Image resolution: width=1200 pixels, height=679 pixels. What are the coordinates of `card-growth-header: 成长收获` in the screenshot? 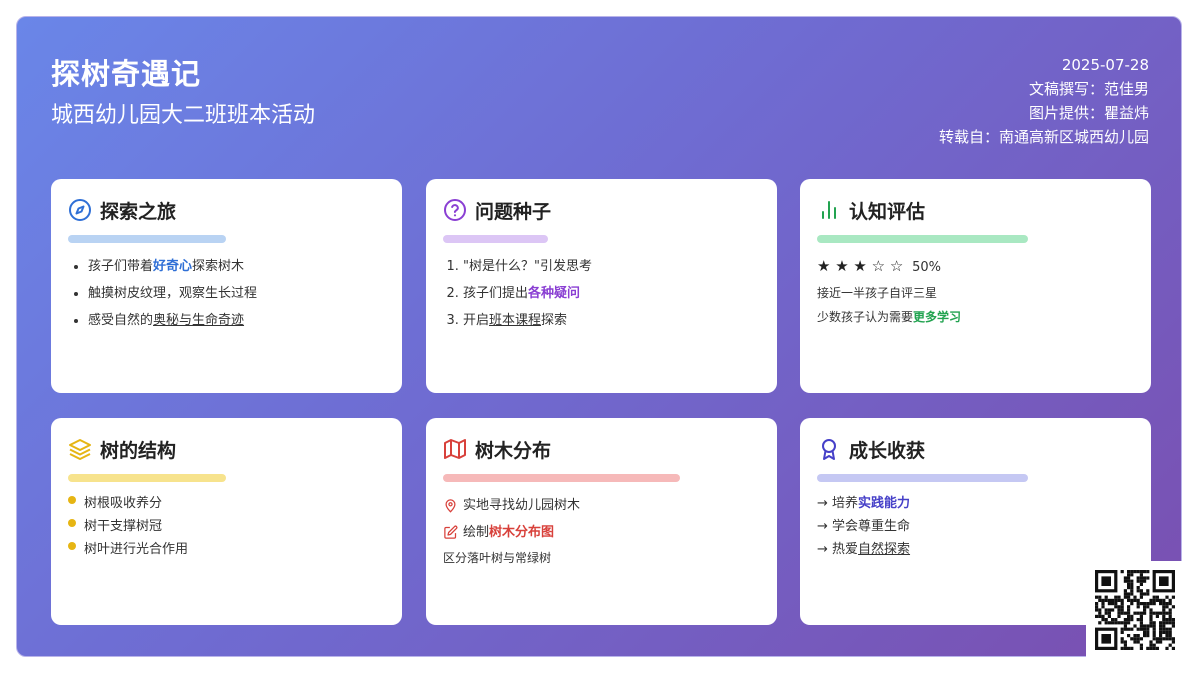 It's located at (976, 449).